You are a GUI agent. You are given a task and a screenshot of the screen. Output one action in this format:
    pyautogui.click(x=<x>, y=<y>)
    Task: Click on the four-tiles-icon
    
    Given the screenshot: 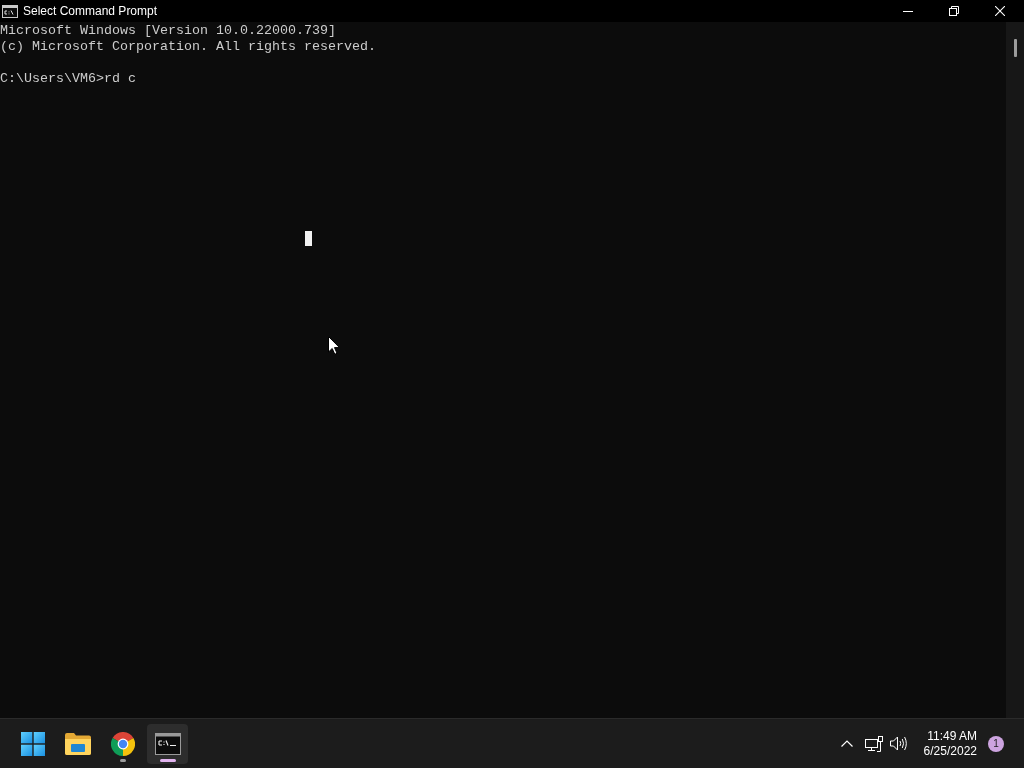 What is the action you would take?
    pyautogui.click(x=32, y=743)
    